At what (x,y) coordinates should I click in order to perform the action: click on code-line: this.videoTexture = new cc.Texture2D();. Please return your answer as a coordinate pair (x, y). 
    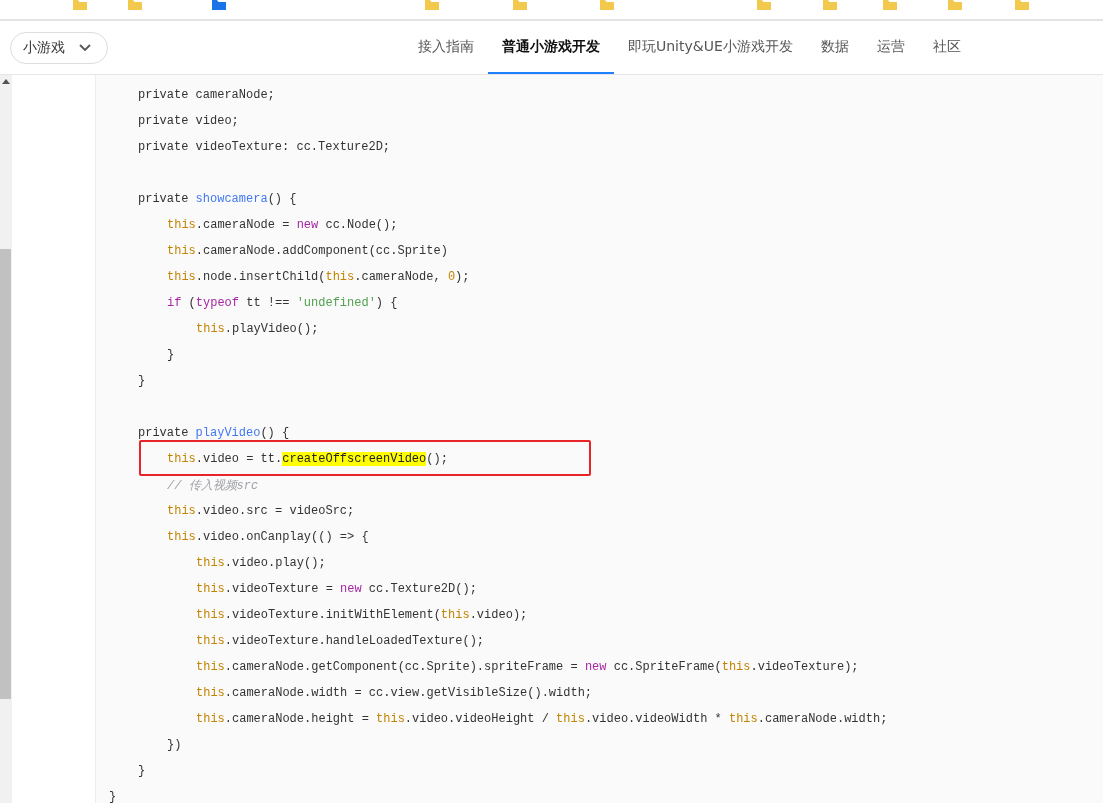
    Looking at the image, I should click on (336, 589).